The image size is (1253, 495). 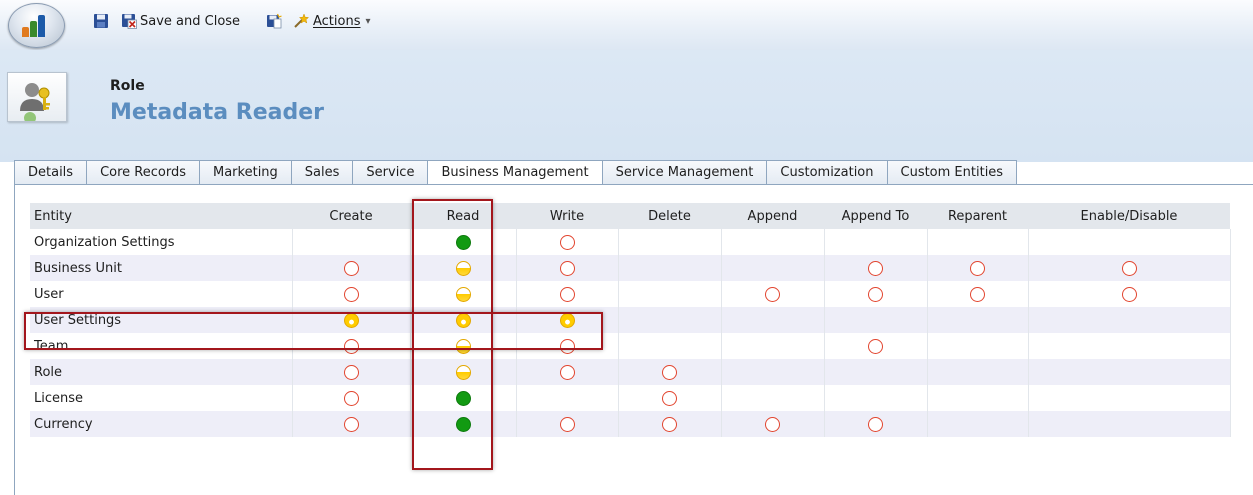 What do you see at coordinates (180, 21) in the screenshot?
I see `save-and-close-button: Save and Close` at bounding box center [180, 21].